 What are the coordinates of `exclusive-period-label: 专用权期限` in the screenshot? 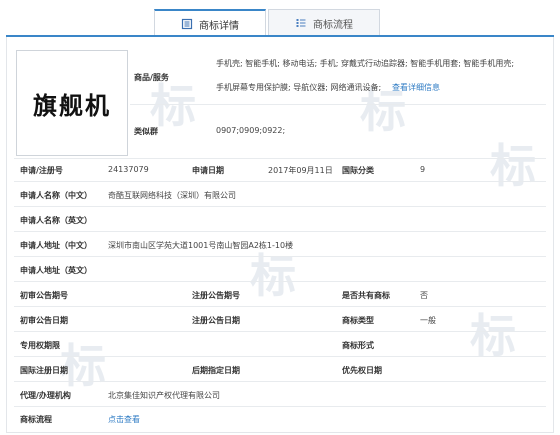 It's located at (40, 345).